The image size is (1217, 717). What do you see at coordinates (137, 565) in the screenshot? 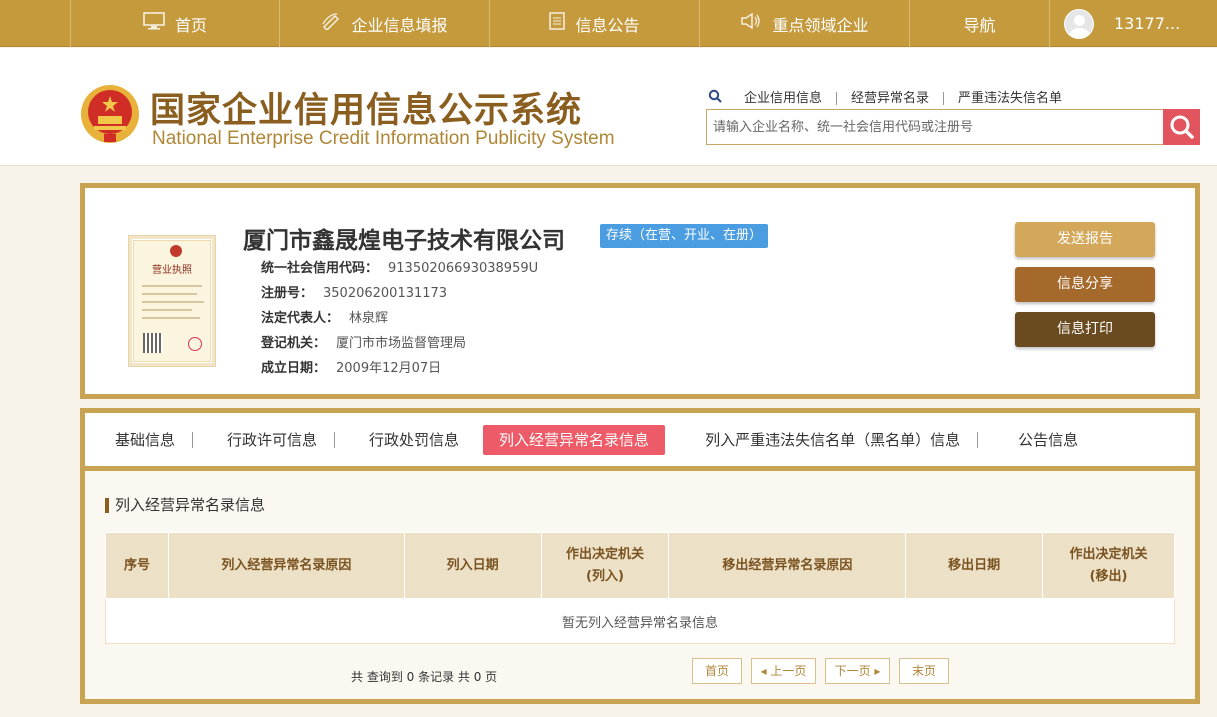
I see `col-index: 序号` at bounding box center [137, 565].